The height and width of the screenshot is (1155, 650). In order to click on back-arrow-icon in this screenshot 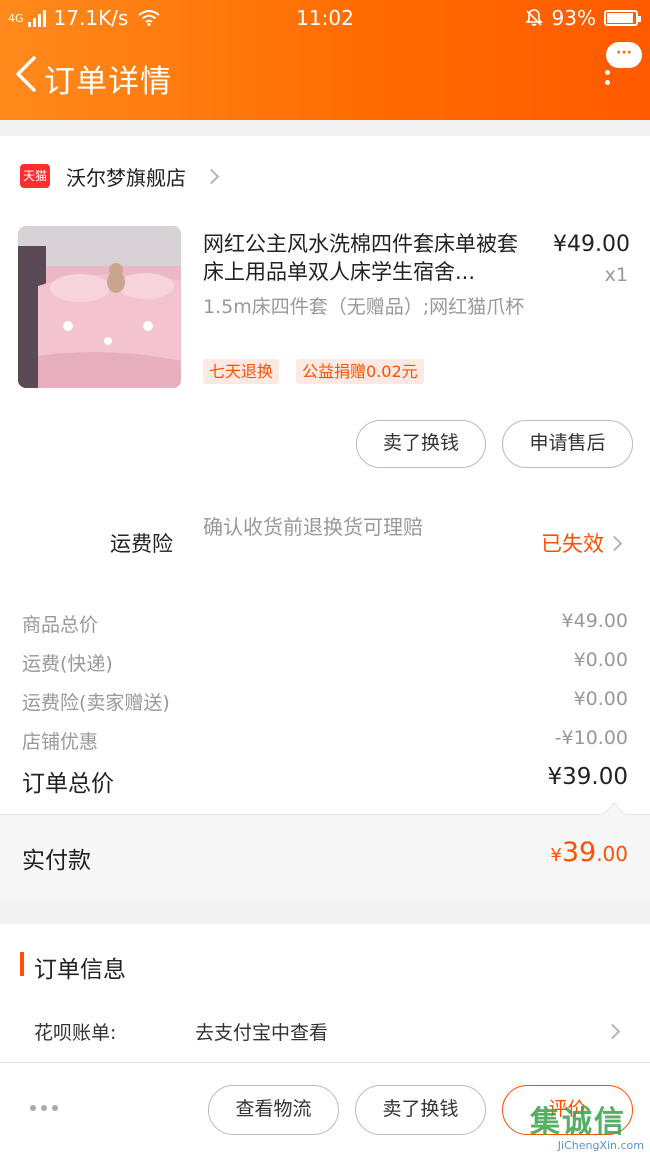, I will do `click(26, 74)`.